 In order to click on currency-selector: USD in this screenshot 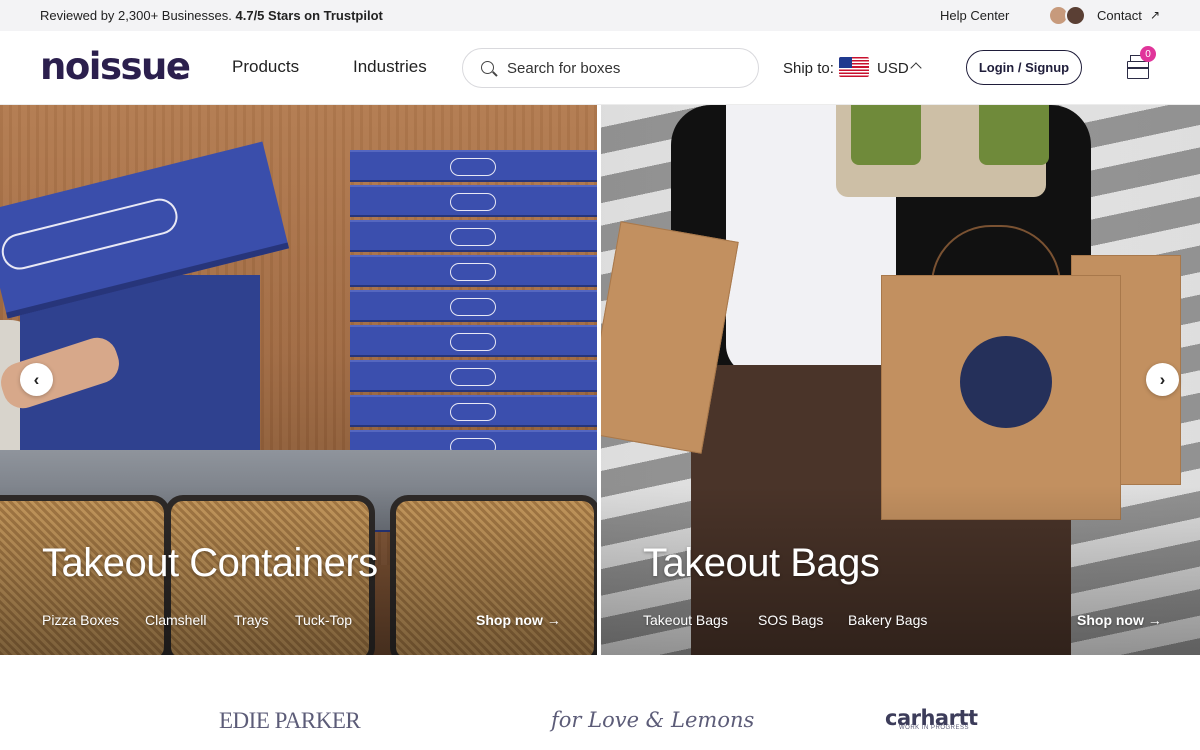, I will do `click(893, 68)`.